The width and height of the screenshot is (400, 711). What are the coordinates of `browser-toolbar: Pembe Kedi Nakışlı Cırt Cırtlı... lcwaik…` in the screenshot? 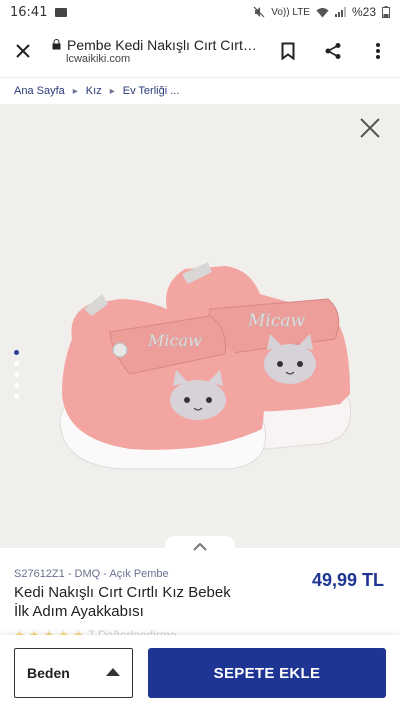 It's located at (200, 51).